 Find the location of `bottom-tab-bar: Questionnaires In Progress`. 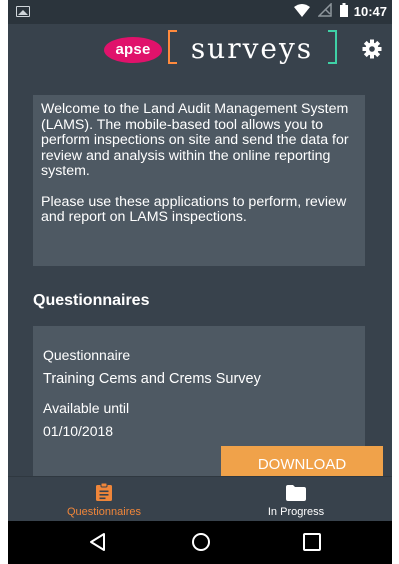

bottom-tab-bar: Questionnaires In Progress is located at coordinates (200, 499).